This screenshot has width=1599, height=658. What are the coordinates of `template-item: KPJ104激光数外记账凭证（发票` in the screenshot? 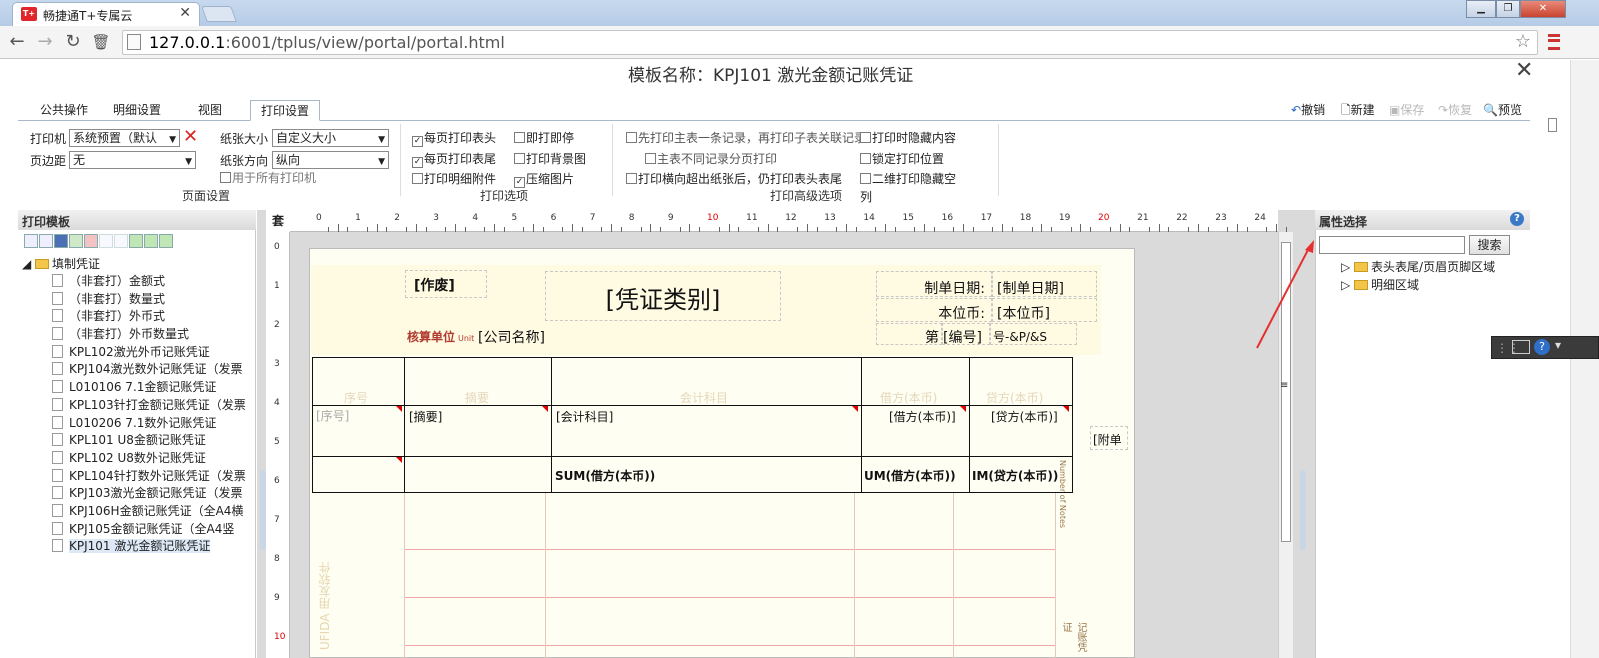 It's located at (152, 370).